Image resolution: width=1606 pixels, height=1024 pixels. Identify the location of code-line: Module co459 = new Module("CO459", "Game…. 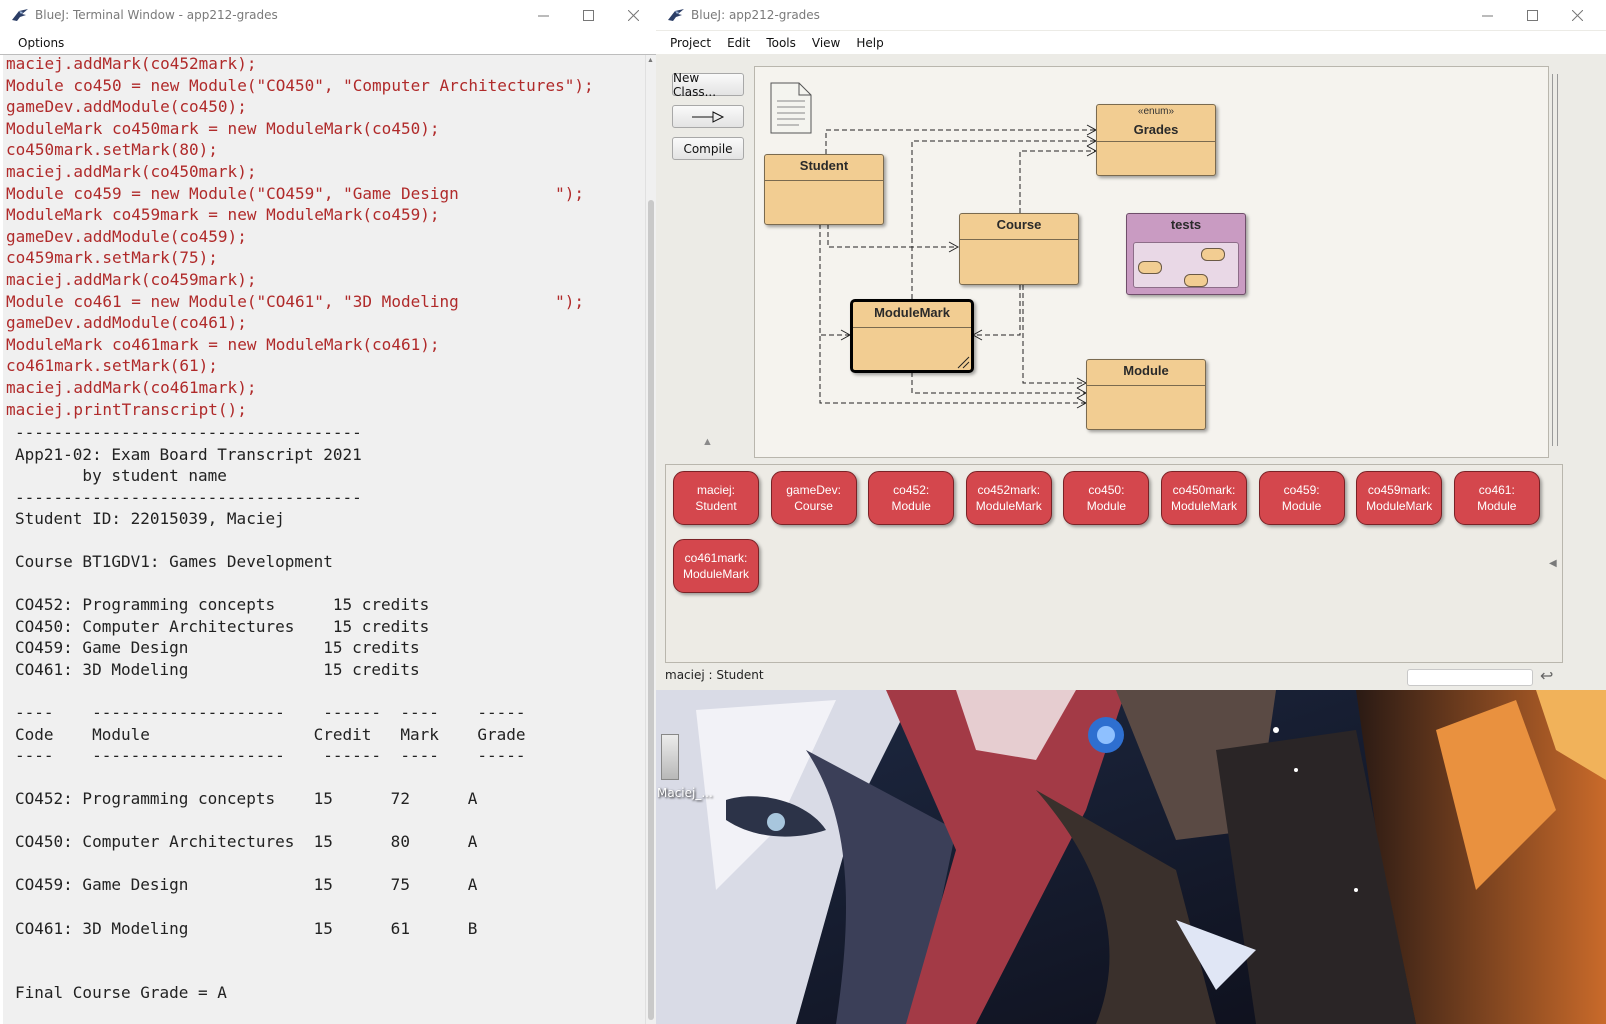
(295, 193).